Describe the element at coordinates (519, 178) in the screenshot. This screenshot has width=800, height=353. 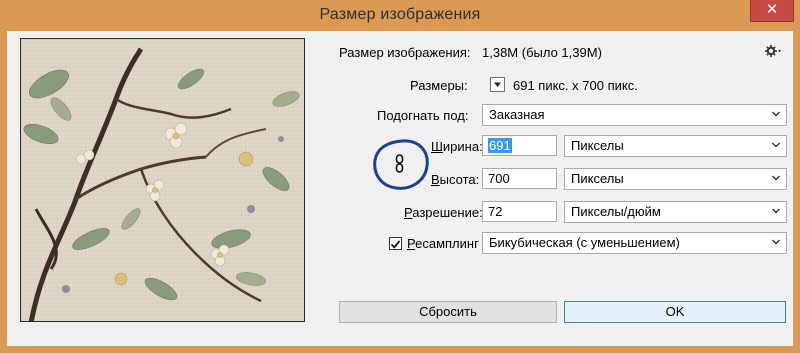
I see `height-input: 700` at that location.